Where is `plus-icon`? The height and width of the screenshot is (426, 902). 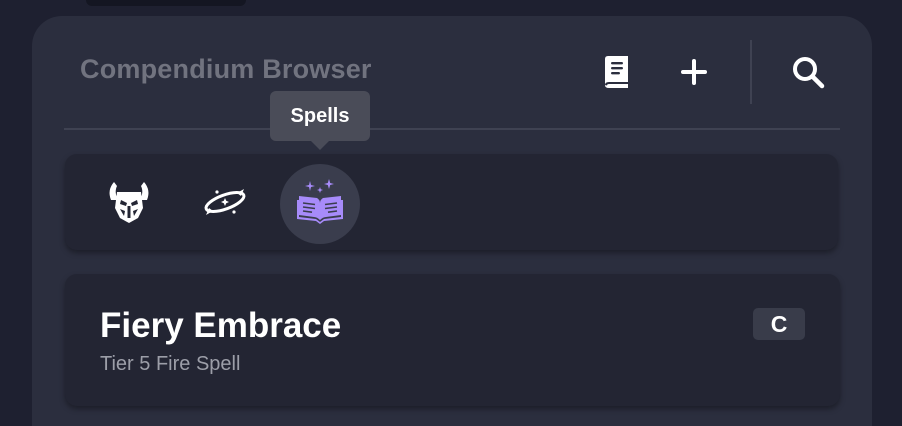
plus-icon is located at coordinates (694, 74).